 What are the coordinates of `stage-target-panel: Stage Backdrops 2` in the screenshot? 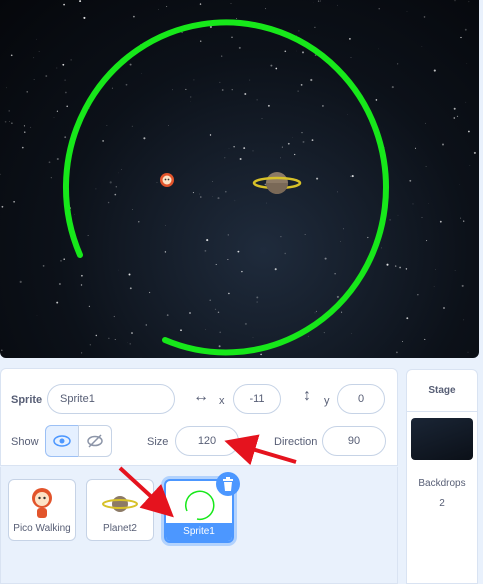 It's located at (442, 476).